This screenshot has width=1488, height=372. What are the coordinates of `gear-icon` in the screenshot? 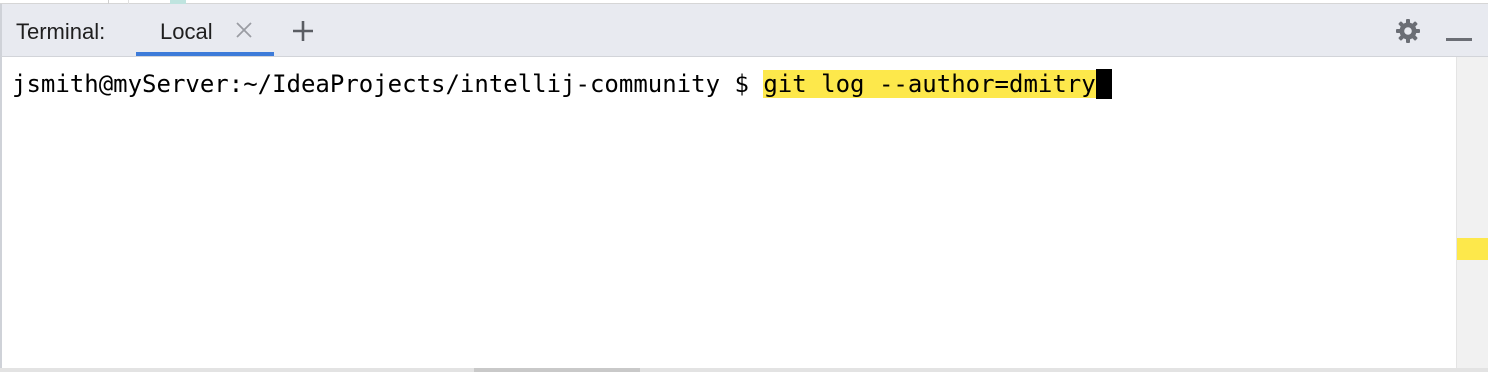 It's located at (1408, 31).